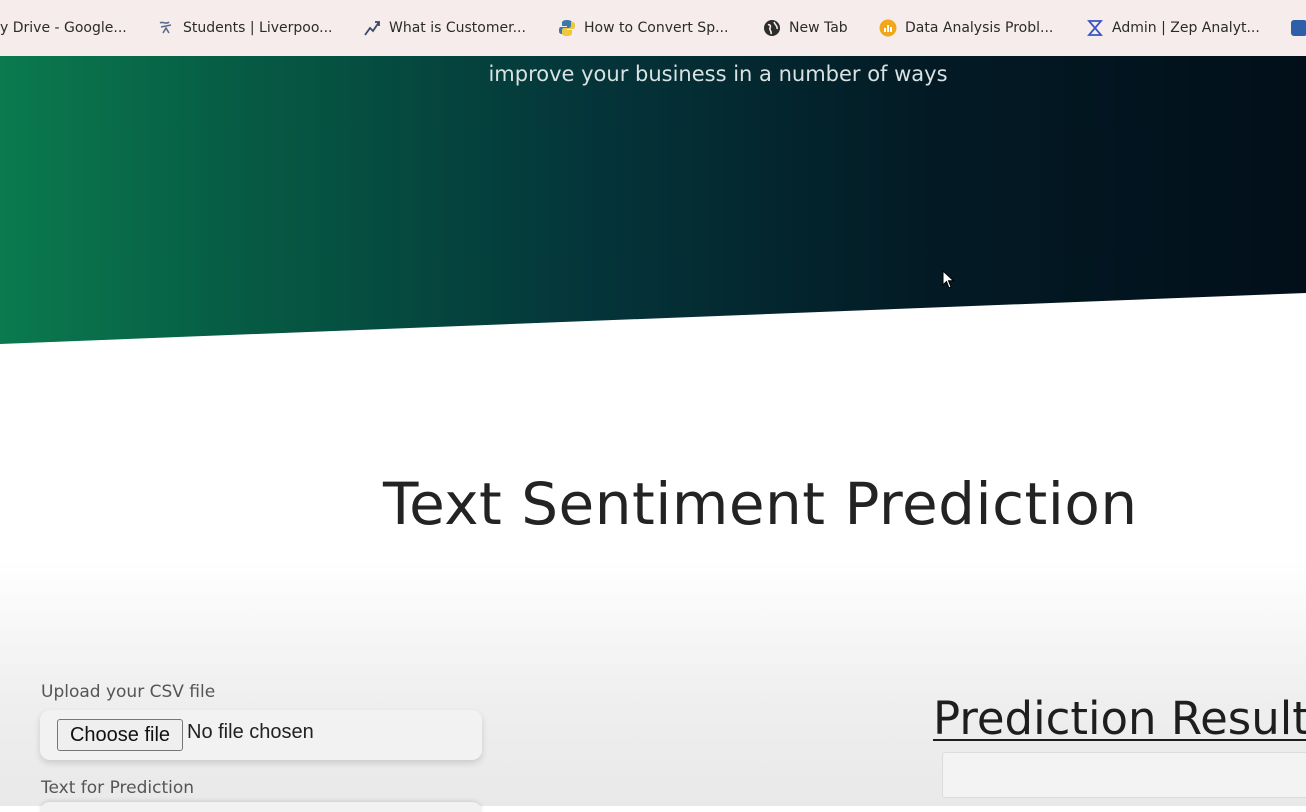  I want to click on liverpool-icon, so click(166, 28).